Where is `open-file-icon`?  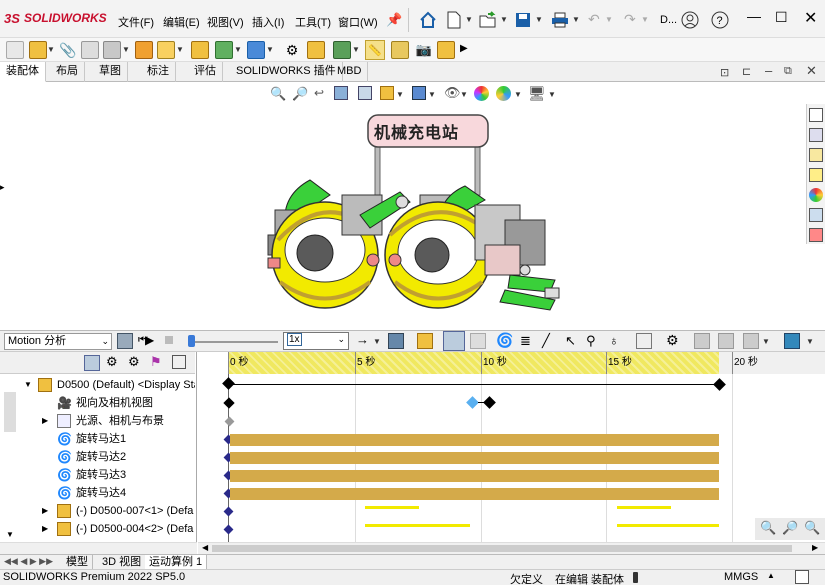 open-file-icon is located at coordinates (488, 20).